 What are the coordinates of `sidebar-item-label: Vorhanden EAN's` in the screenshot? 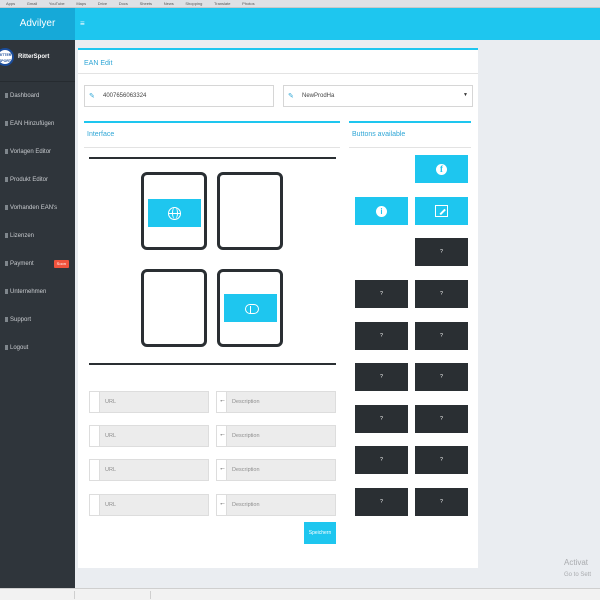 It's located at (34, 208).